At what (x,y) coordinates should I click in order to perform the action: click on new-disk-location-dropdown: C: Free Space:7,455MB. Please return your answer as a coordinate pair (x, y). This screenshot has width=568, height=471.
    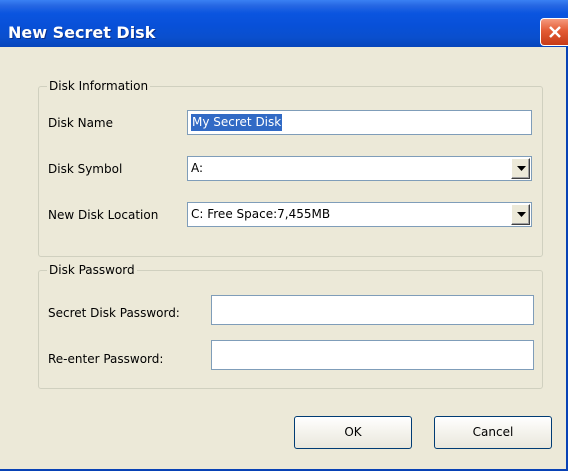
    Looking at the image, I should click on (359, 214).